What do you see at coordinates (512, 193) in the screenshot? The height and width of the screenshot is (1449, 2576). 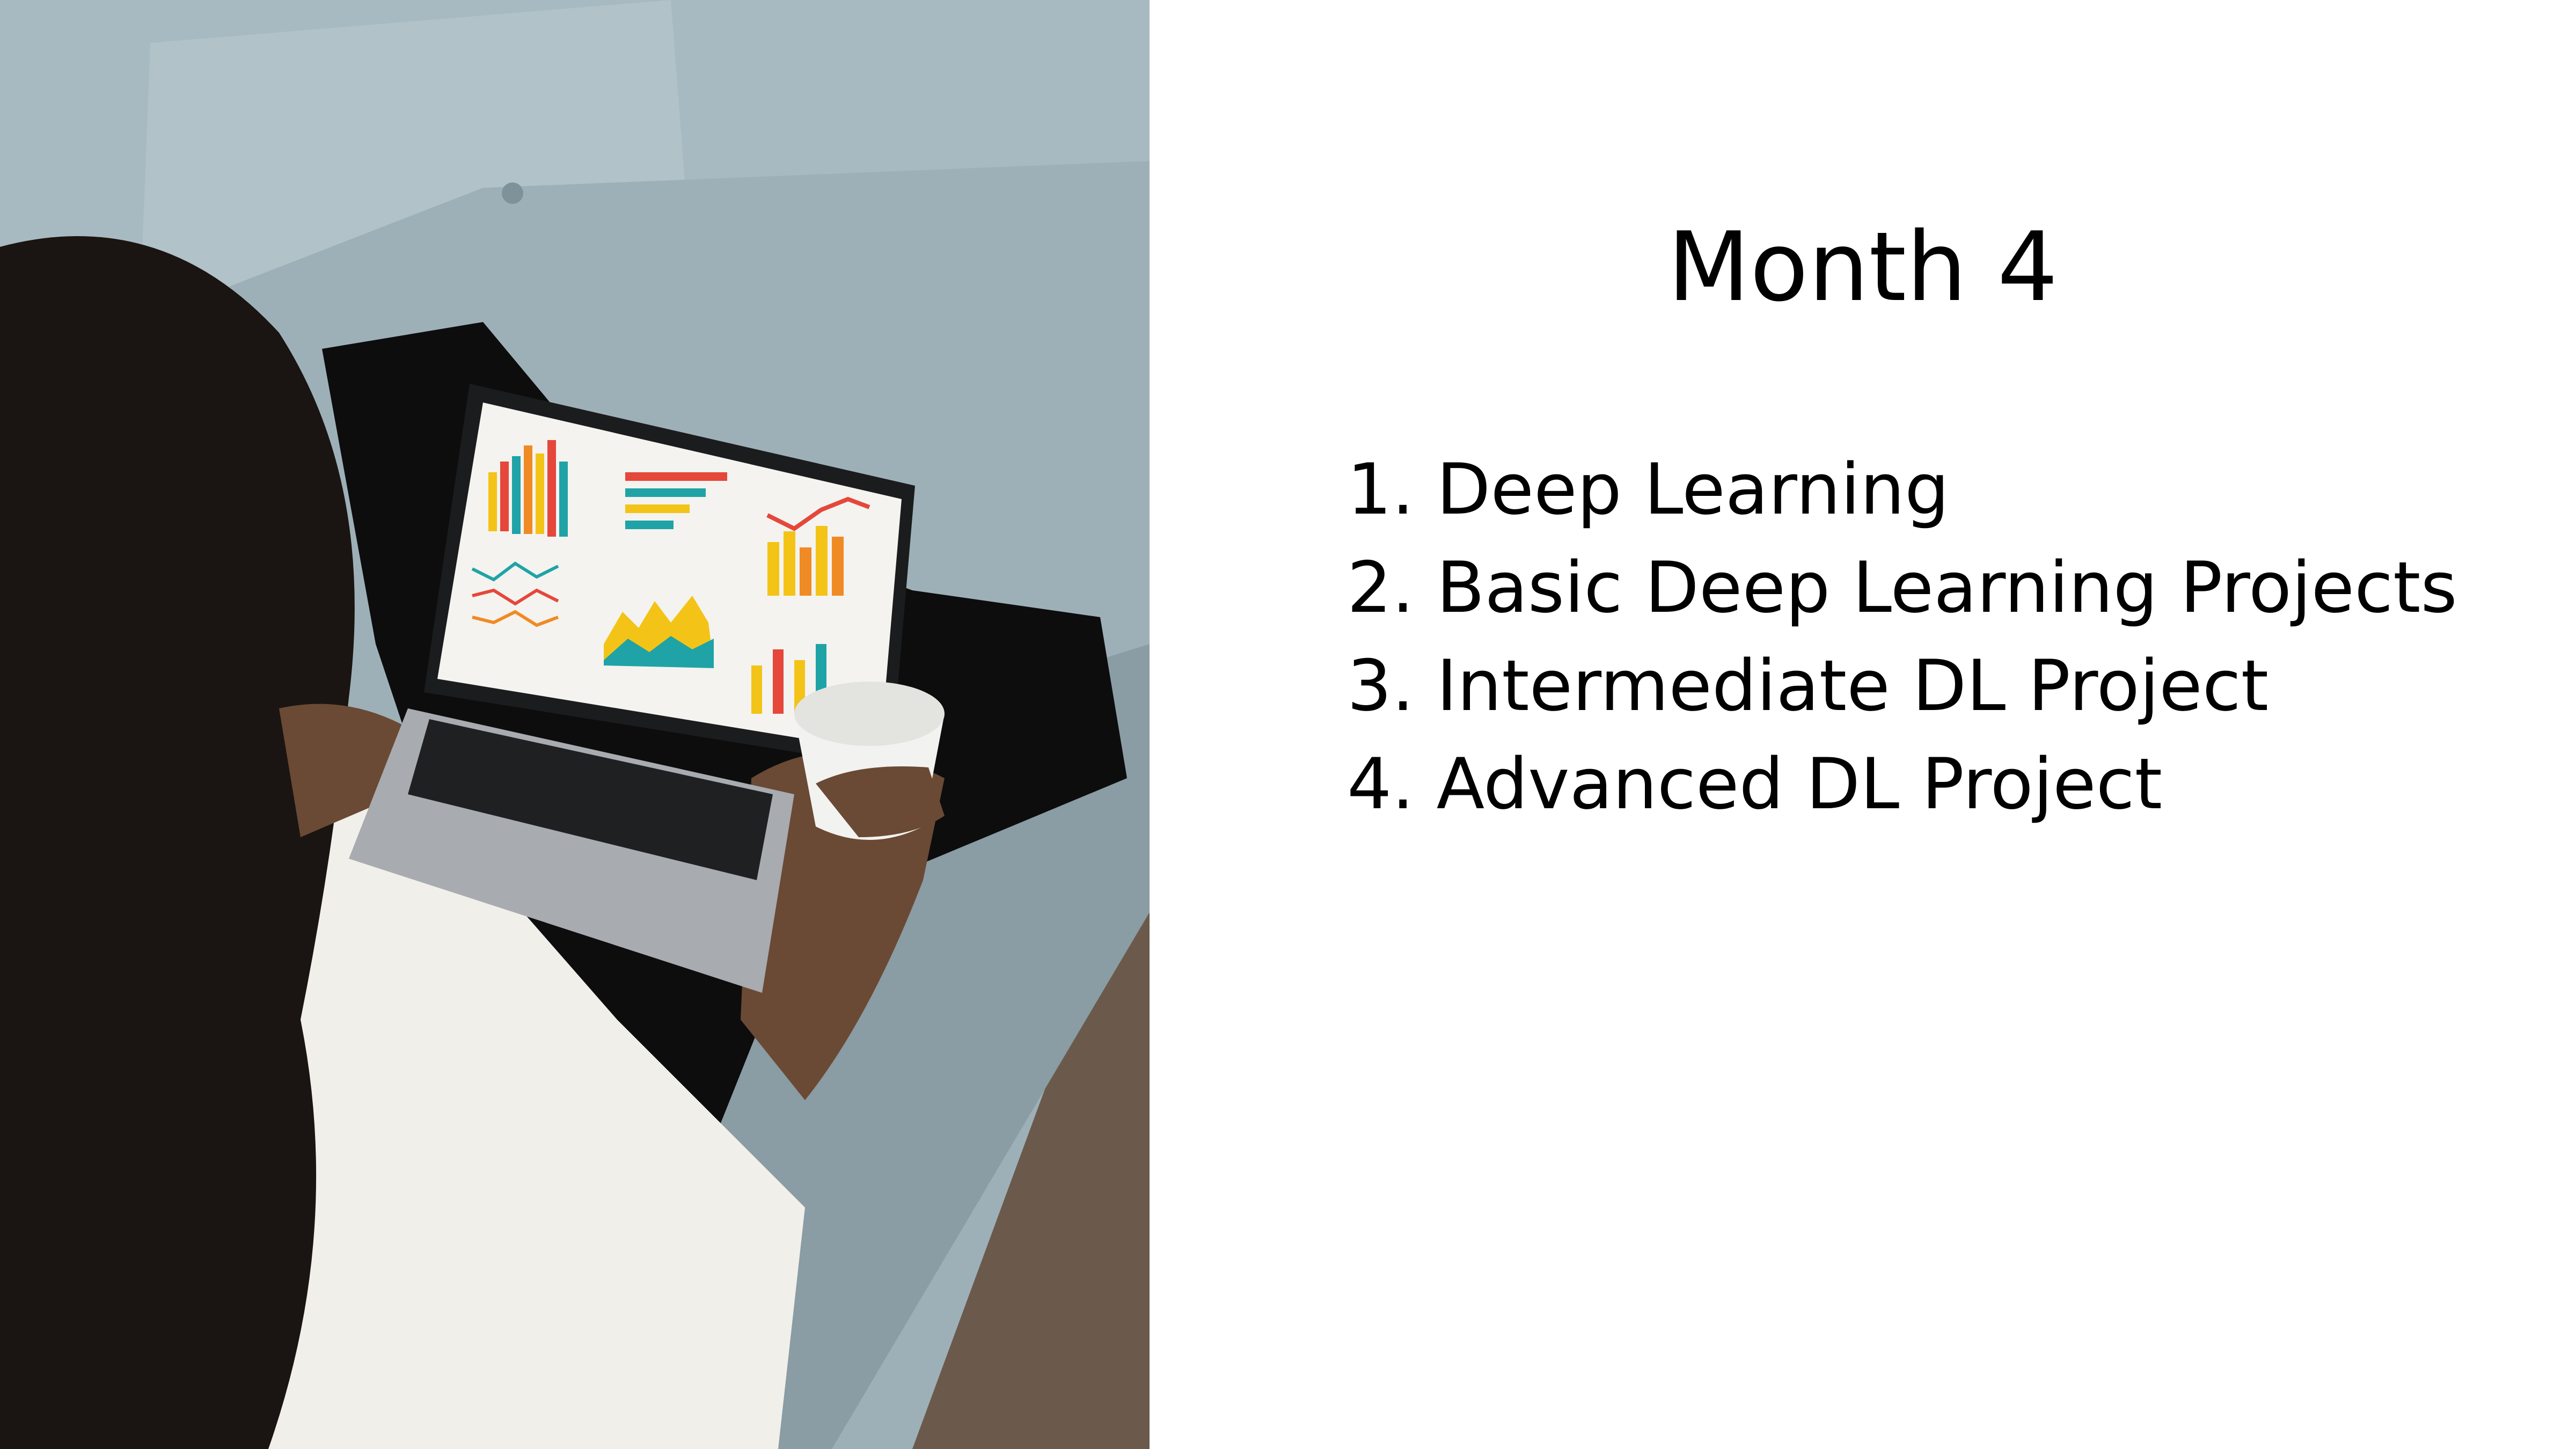 I see `sofa-button` at bounding box center [512, 193].